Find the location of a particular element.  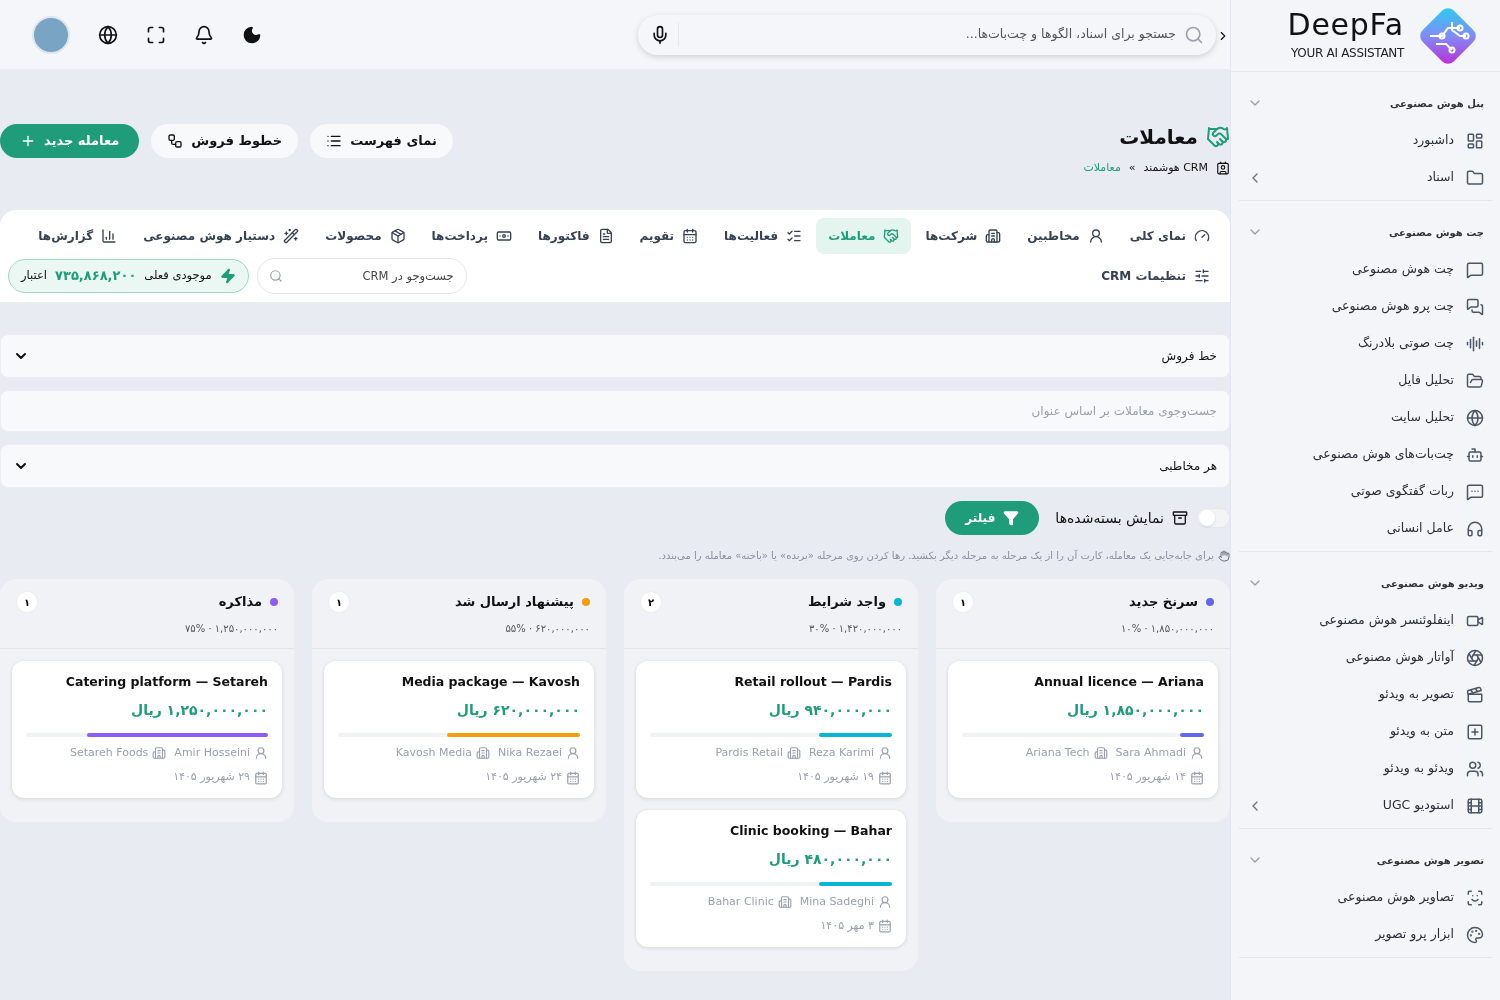

workflow-icon is located at coordinates (175, 141).